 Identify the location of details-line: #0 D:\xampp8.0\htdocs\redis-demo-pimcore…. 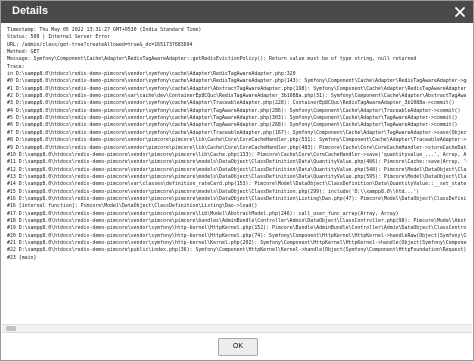
(237, 81).